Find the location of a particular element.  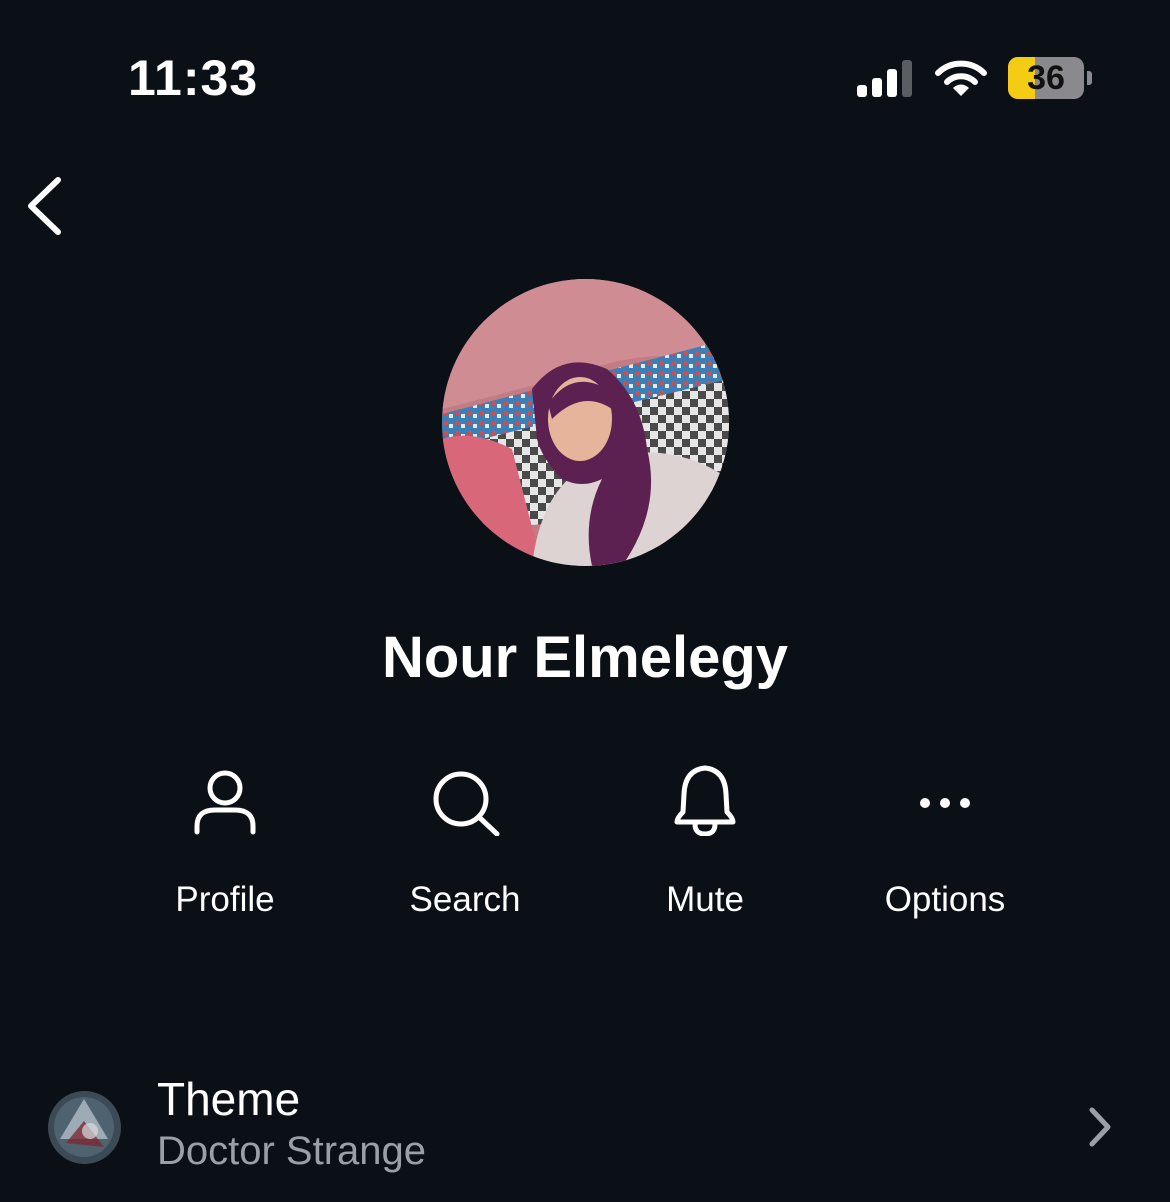

search-action-label: Search is located at coordinates (465, 899).